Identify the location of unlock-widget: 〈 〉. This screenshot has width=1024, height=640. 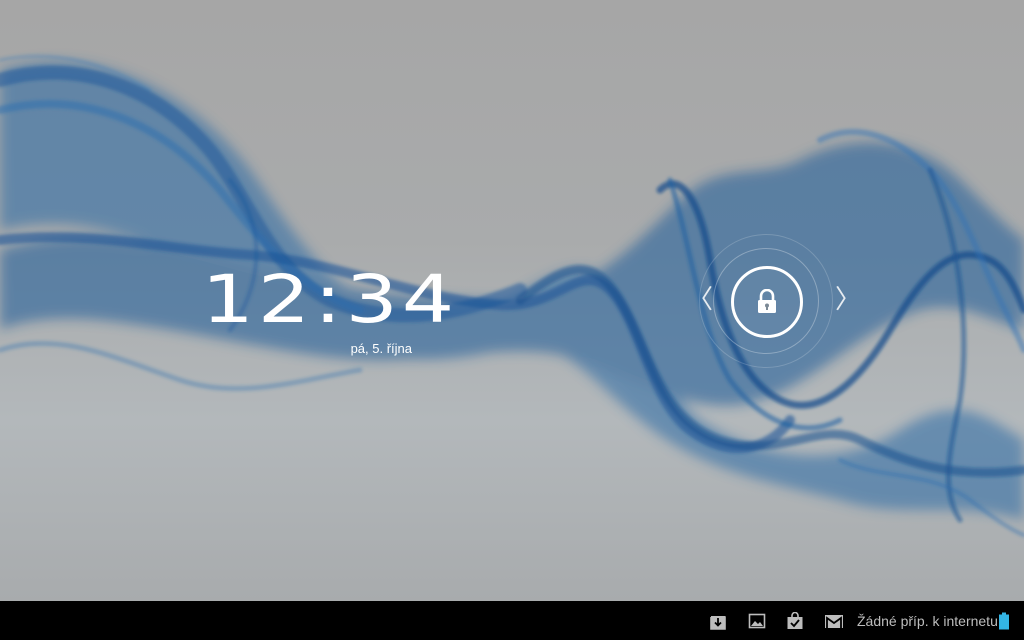
(773, 300).